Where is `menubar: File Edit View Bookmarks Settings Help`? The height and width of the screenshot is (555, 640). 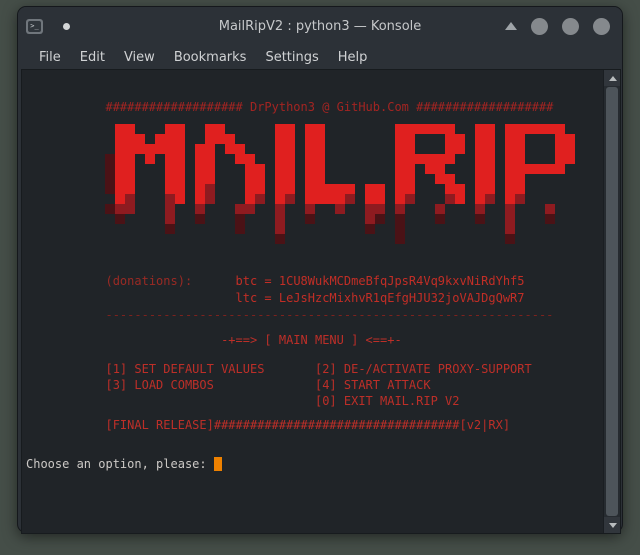 menubar: File Edit View Bookmarks Settings Help is located at coordinates (320, 57).